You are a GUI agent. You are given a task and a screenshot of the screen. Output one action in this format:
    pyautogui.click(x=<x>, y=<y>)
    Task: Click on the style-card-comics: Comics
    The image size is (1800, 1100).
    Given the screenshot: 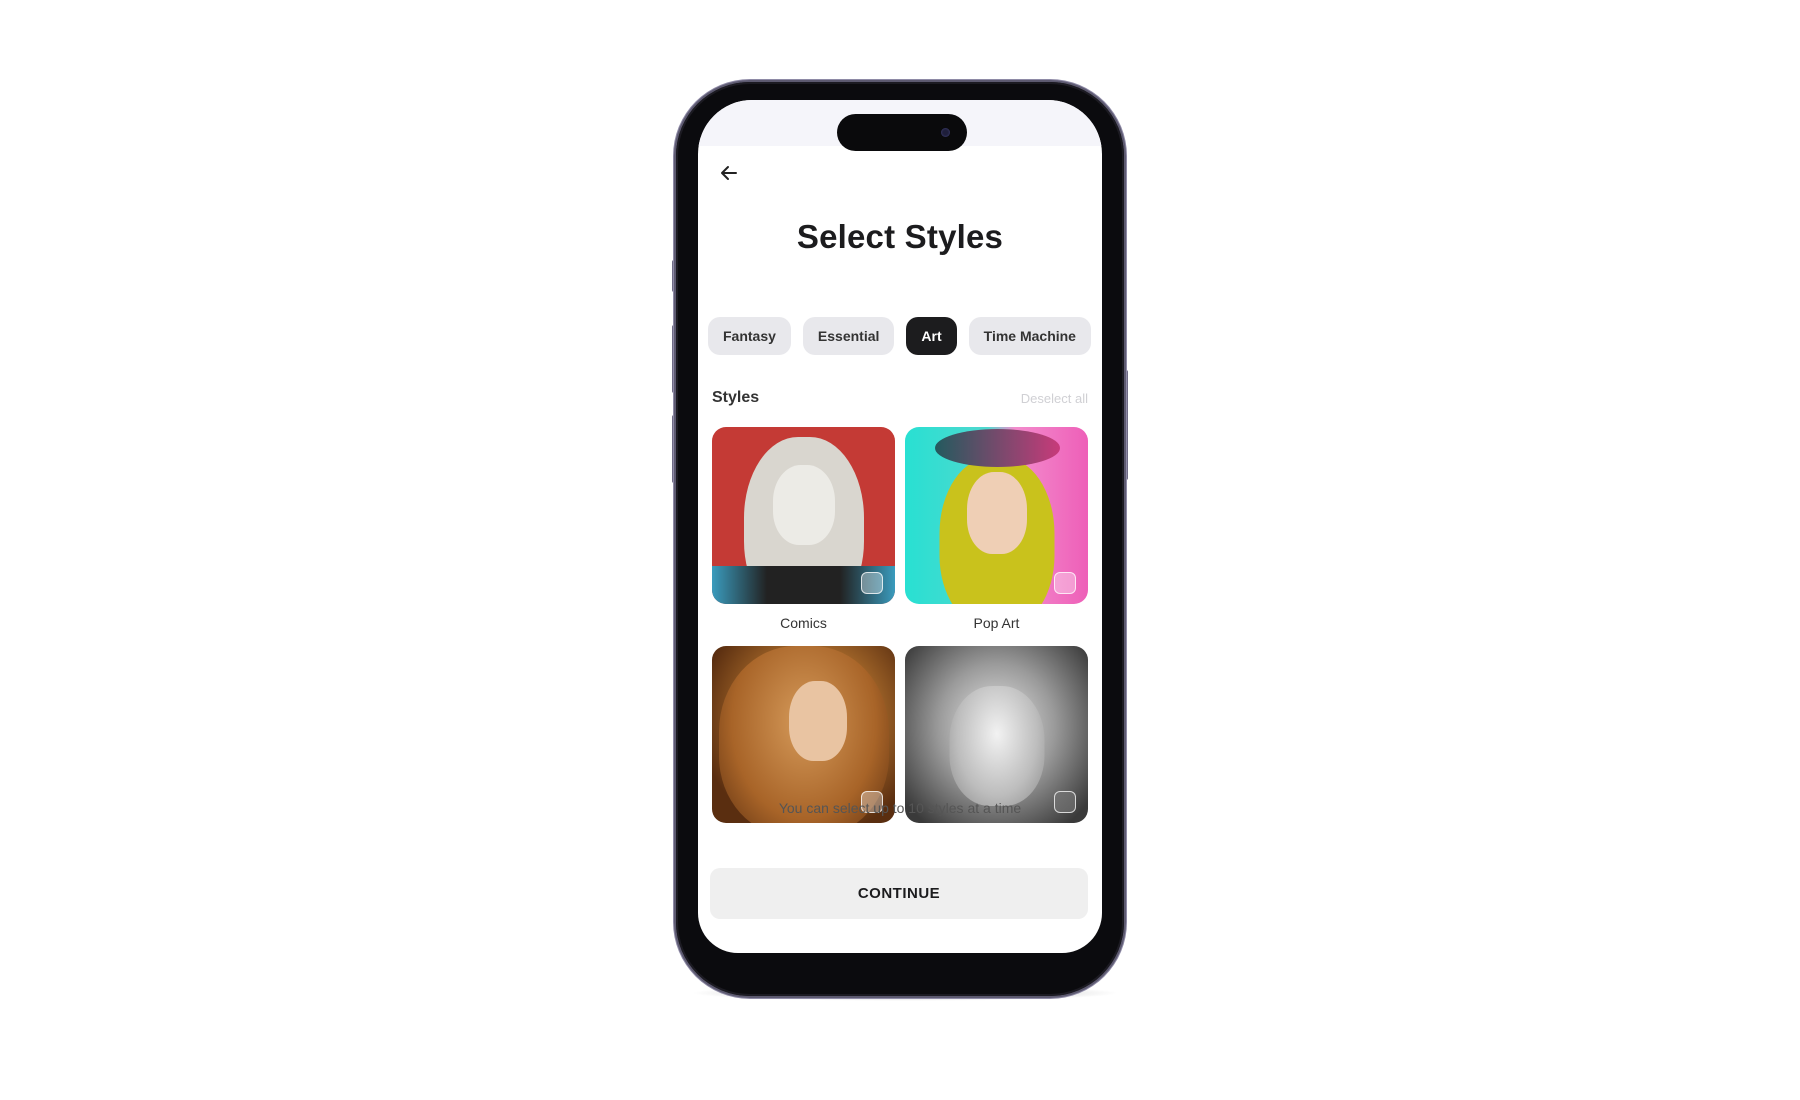 What is the action you would take?
    pyautogui.click(x=803, y=536)
    